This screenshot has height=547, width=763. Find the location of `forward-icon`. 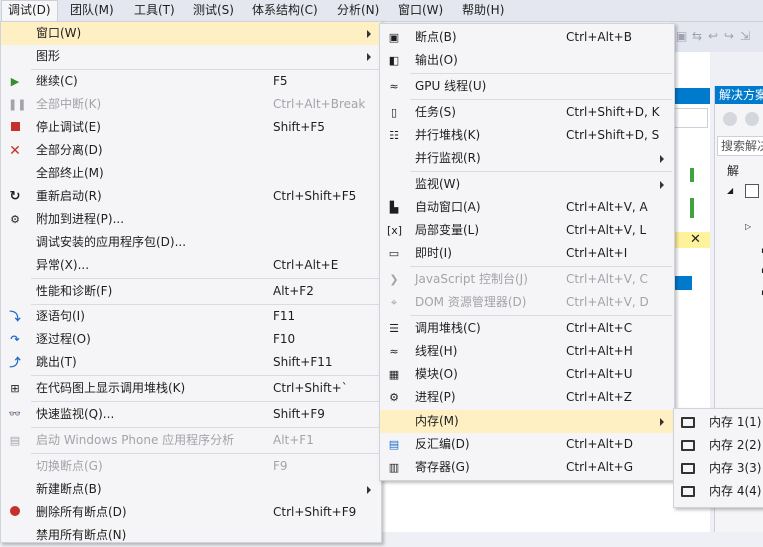

forward-icon is located at coordinates (752, 119).